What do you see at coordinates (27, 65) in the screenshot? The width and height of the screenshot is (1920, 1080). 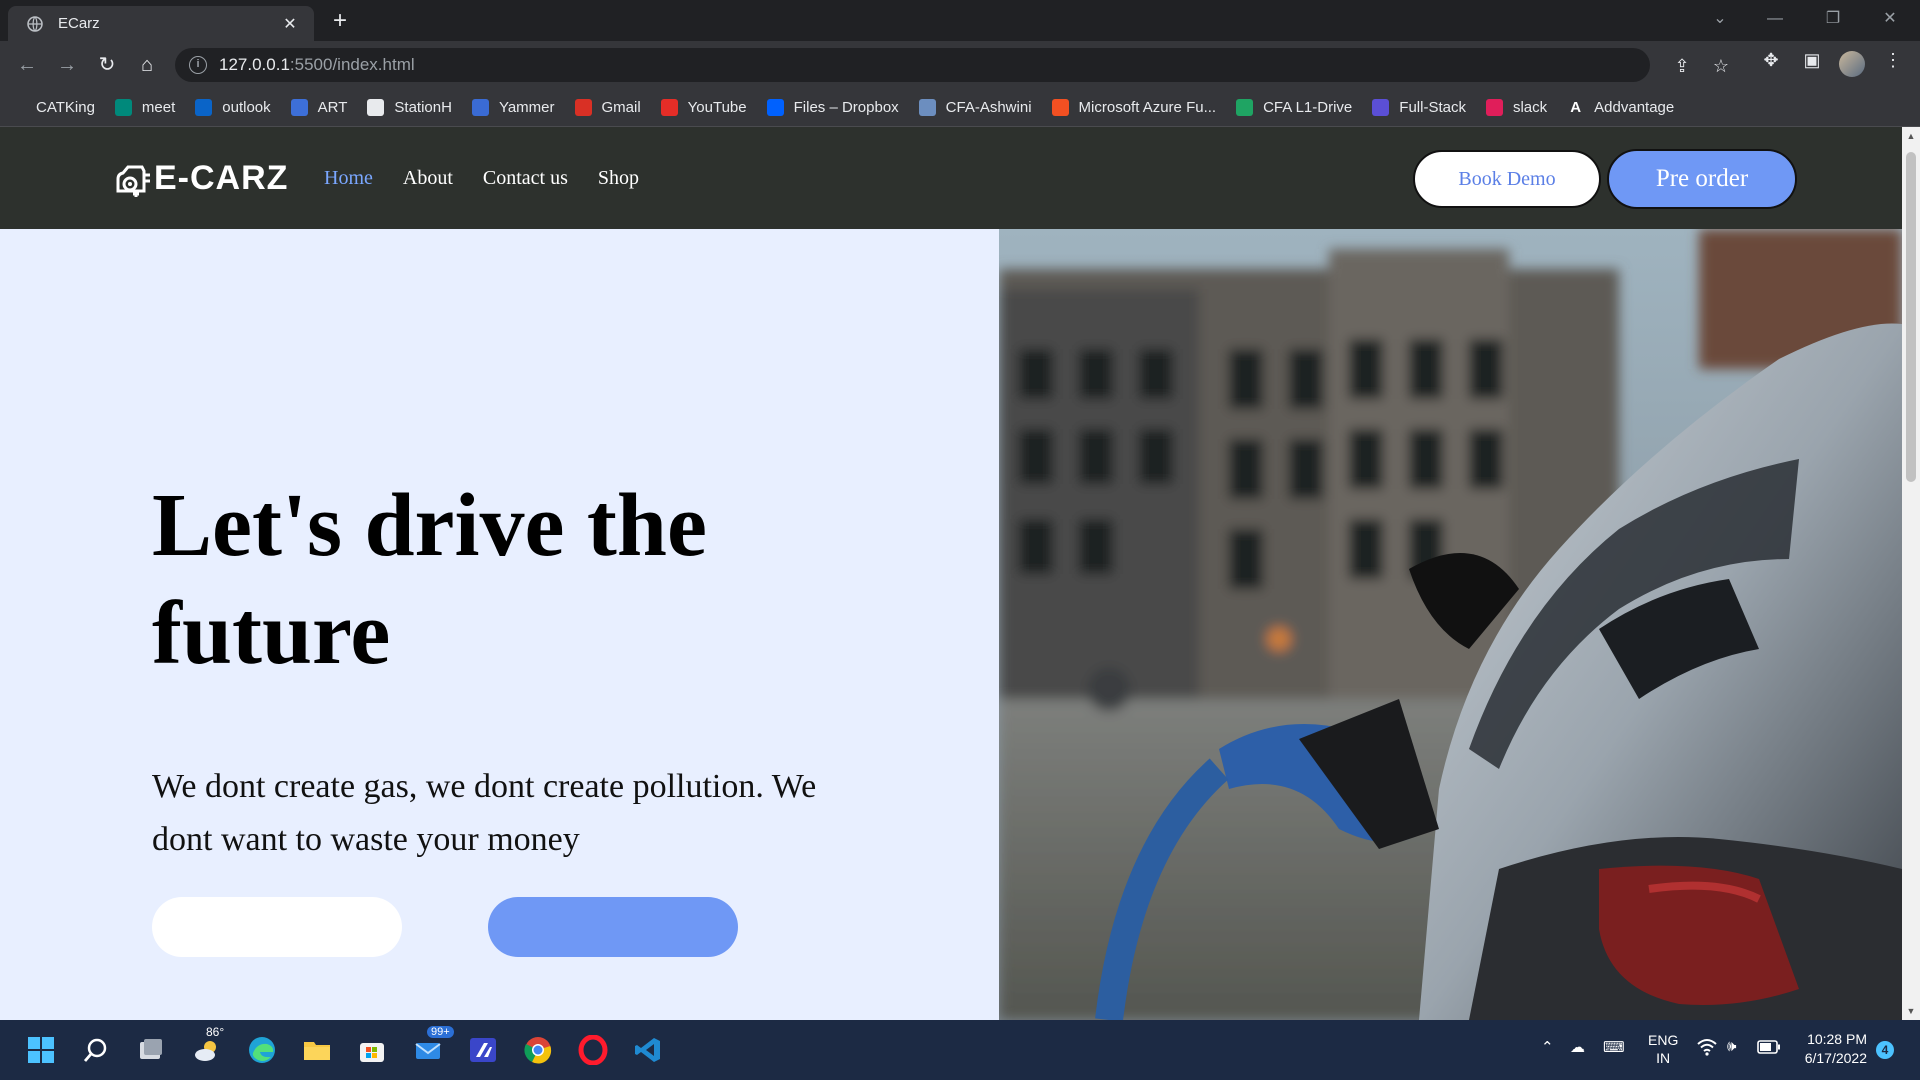 I see `back-arrow-icon: ←` at bounding box center [27, 65].